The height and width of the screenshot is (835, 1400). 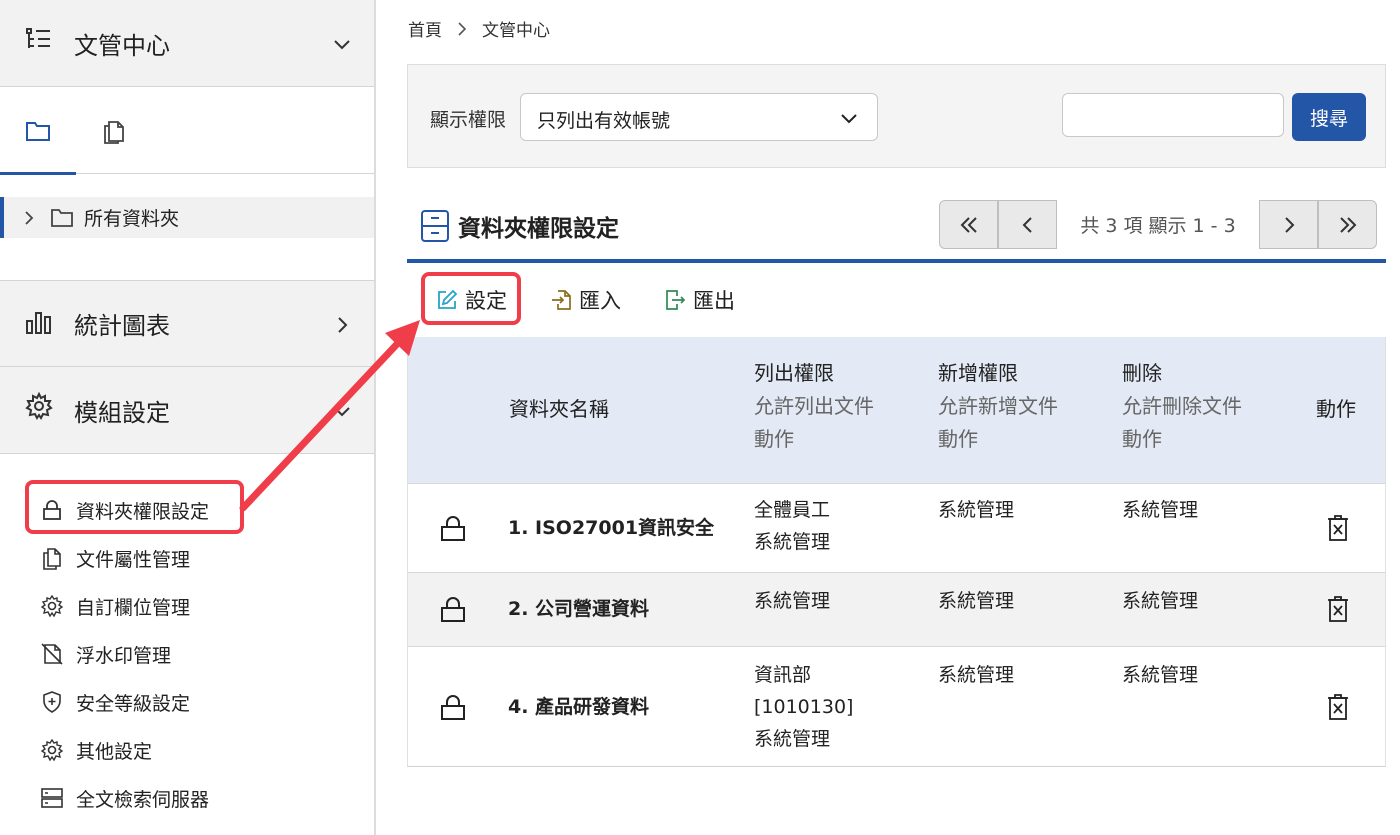 What do you see at coordinates (896, 300) in the screenshot?
I see `toolbar: 設定 匯入 匯出` at bounding box center [896, 300].